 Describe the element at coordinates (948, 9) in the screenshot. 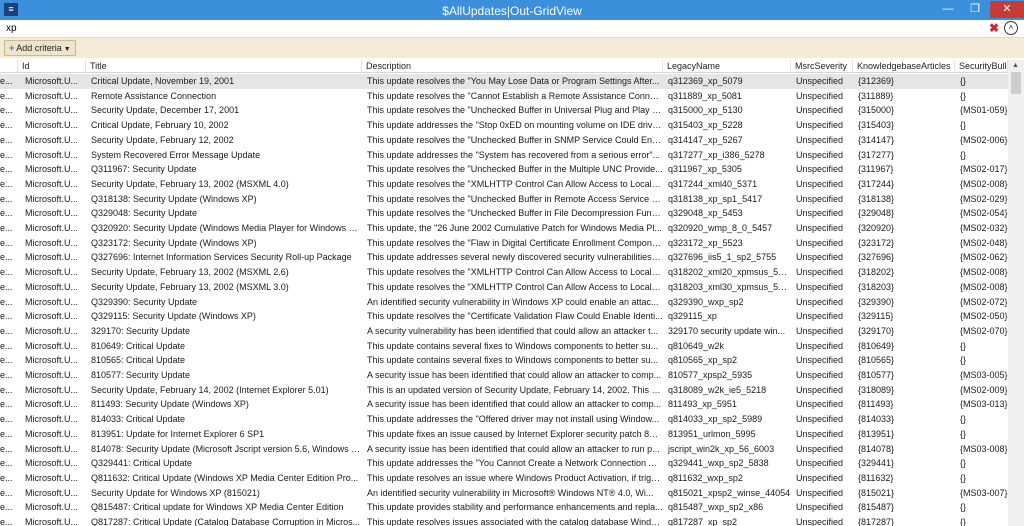

I see `minimize-button: —` at that location.